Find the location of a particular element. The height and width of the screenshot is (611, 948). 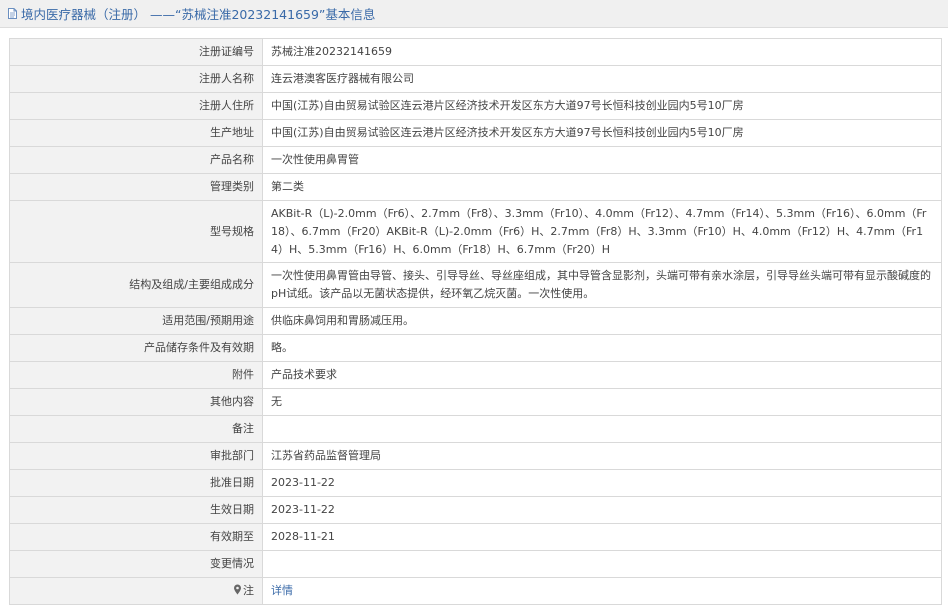

table-row: 批准日期 2023-11-22 is located at coordinates (475, 483).